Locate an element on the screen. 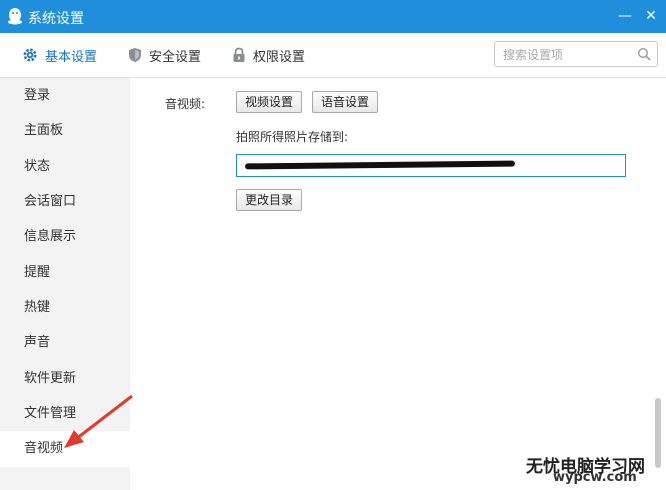 This screenshot has width=666, height=490. sidebar-item-status: 状态 is located at coordinates (65, 167).